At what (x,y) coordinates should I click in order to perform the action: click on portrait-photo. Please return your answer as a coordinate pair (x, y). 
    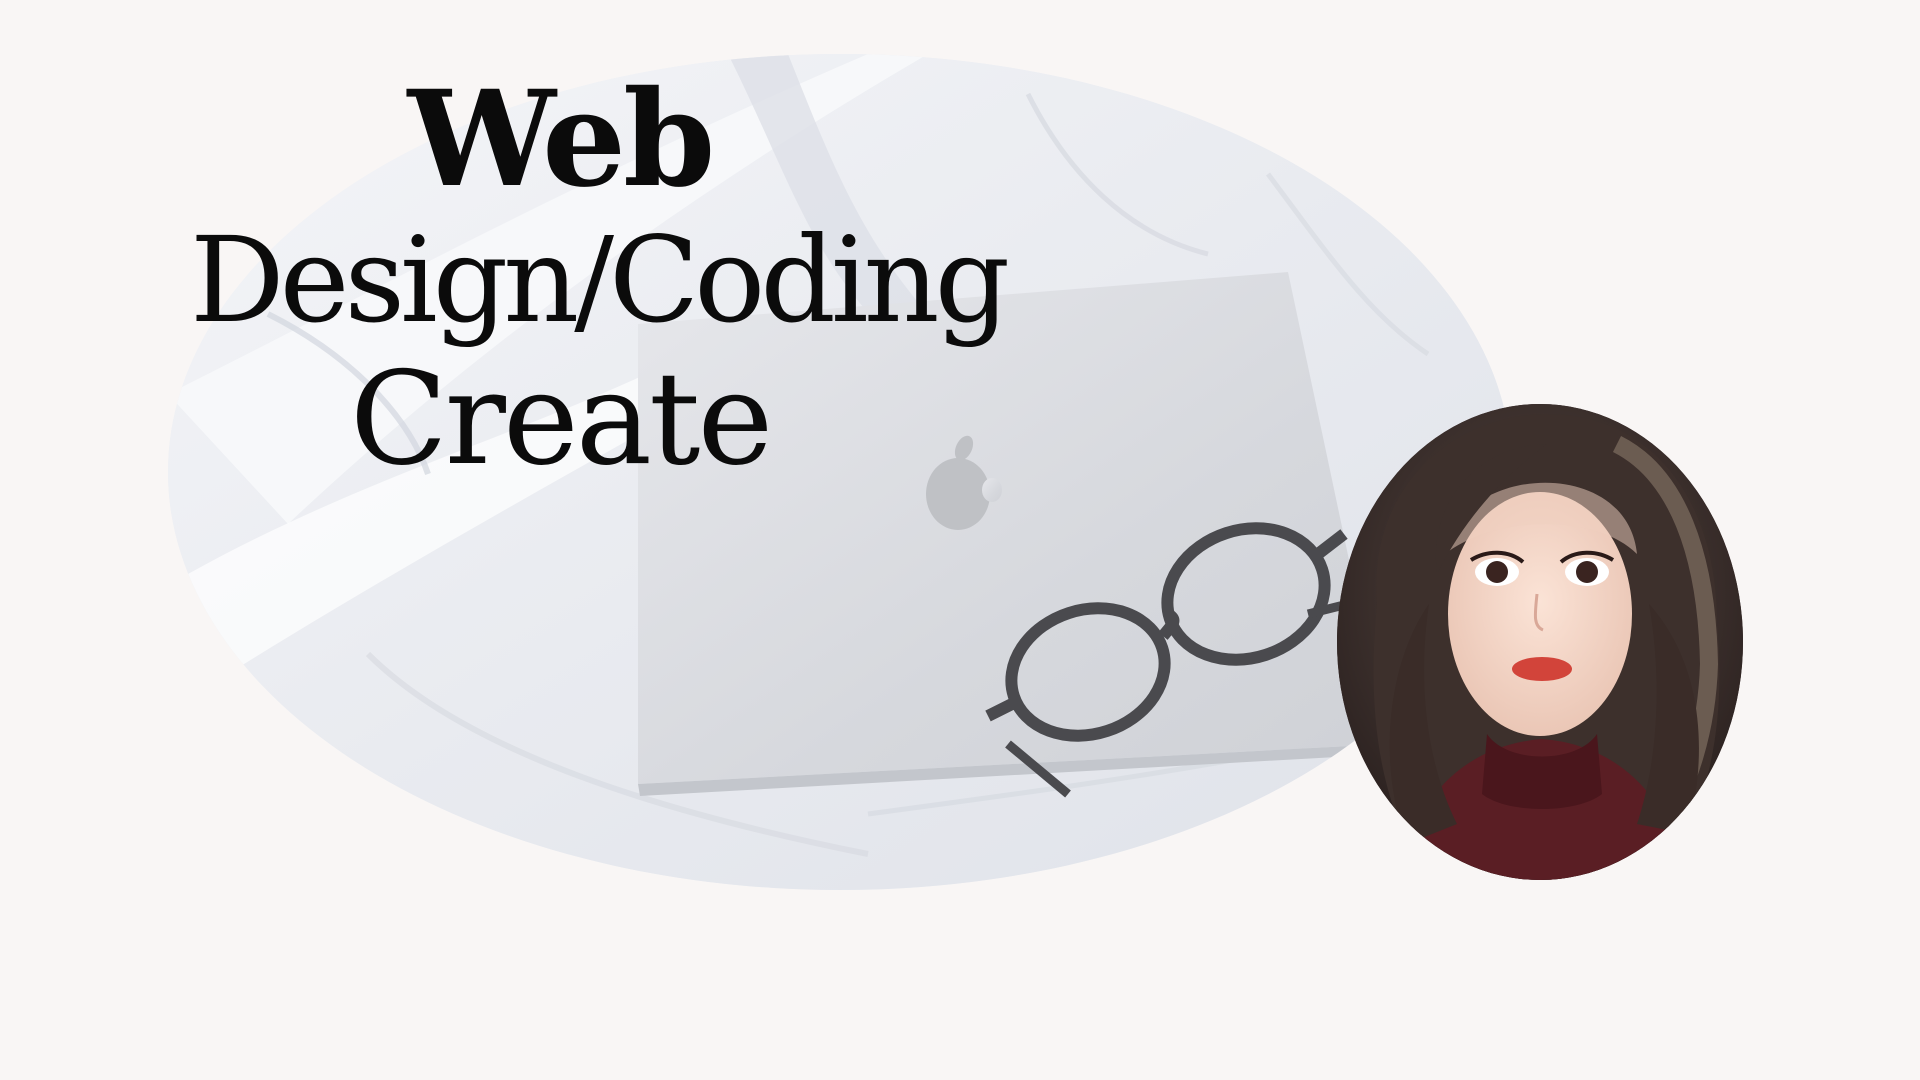
    Looking at the image, I should click on (1540, 642).